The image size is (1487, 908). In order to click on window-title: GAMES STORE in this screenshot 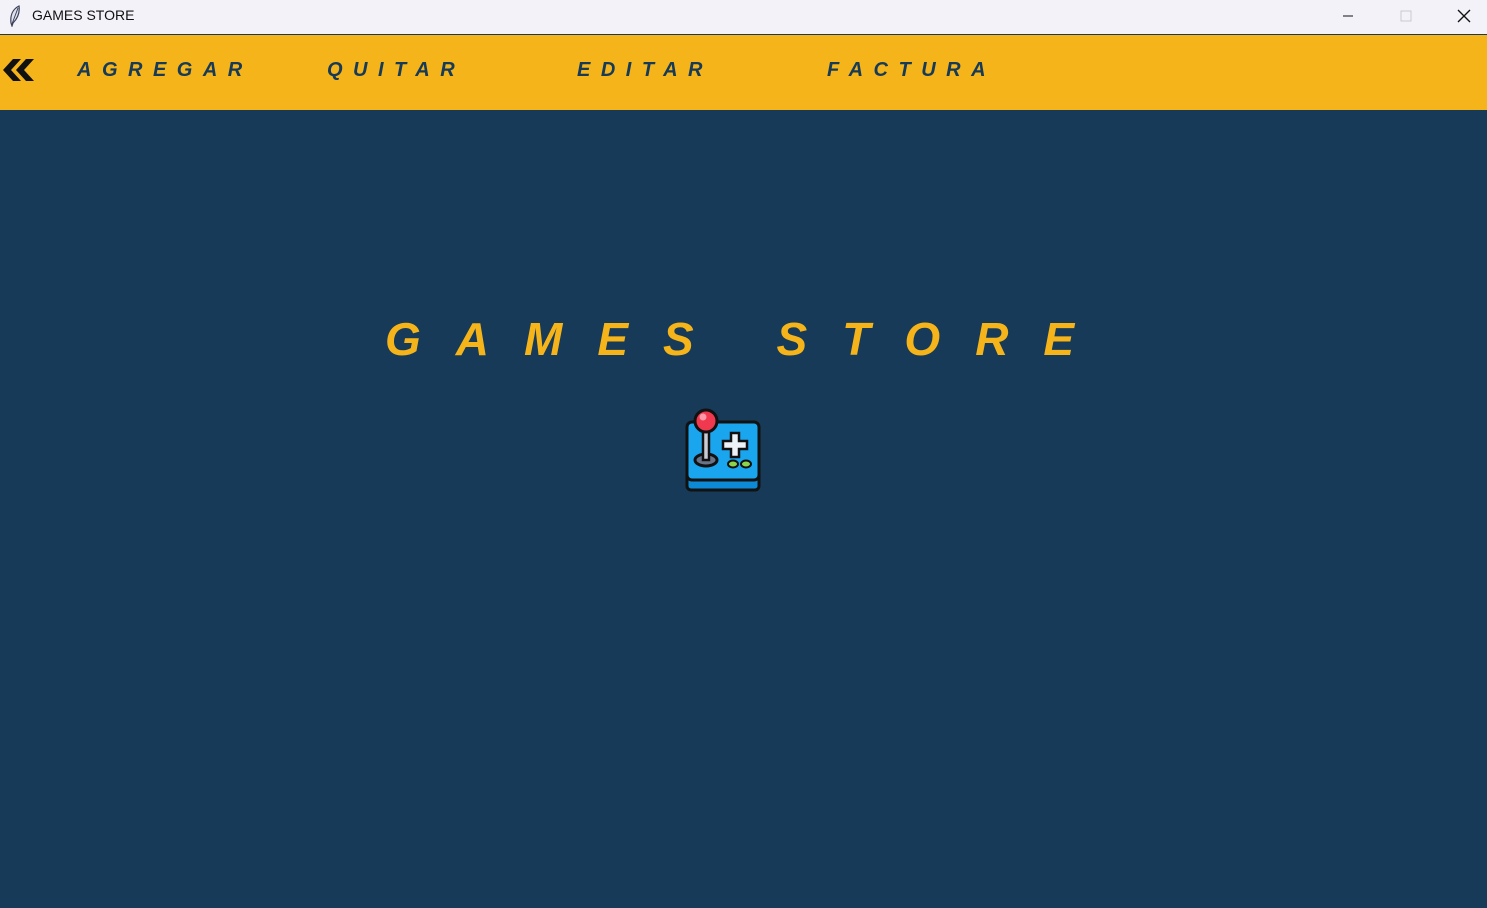, I will do `click(83, 15)`.